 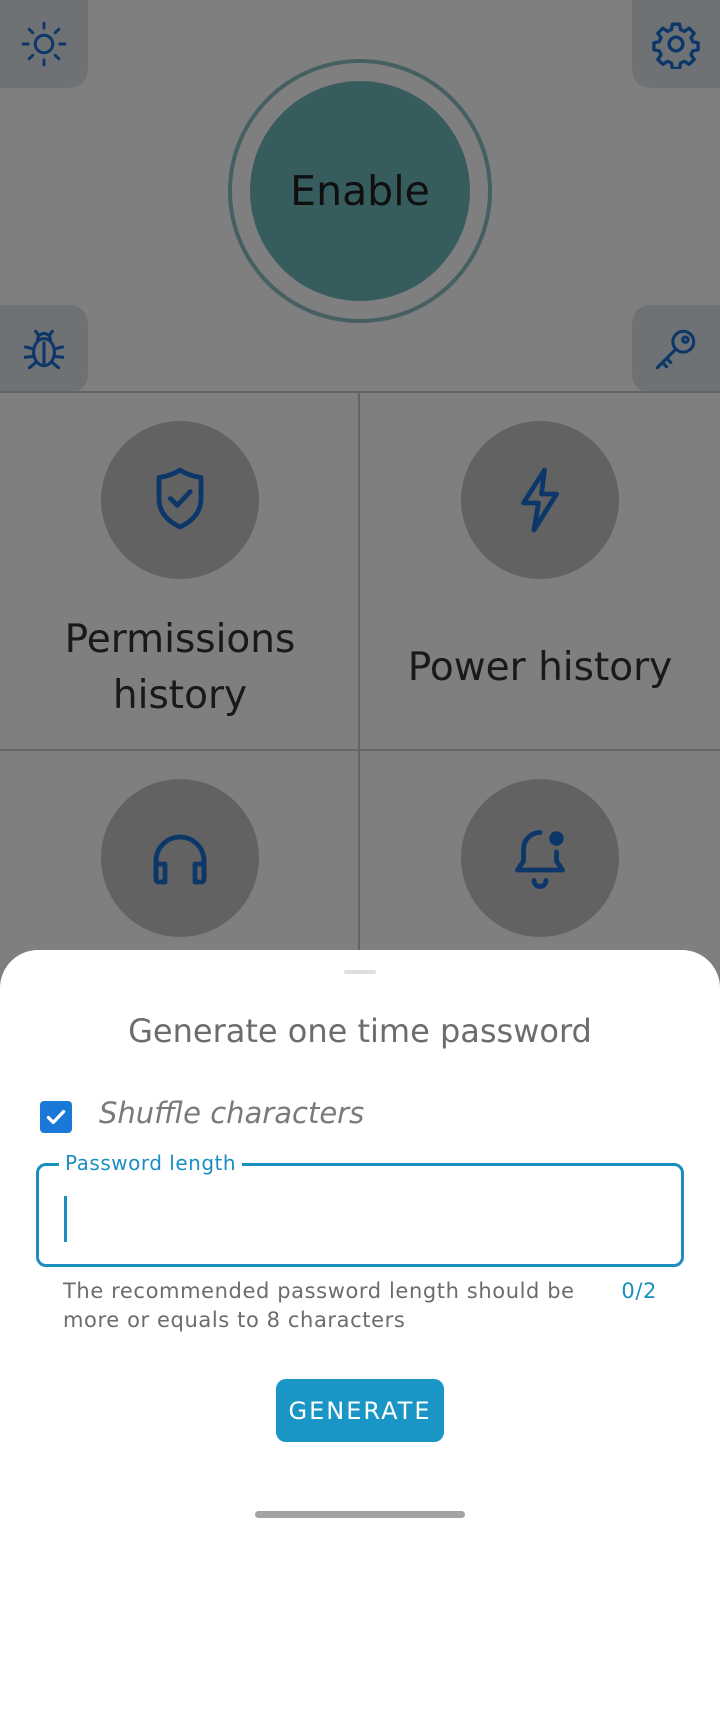 I want to click on generate-button: GENERATE, so click(x=360, y=1410).